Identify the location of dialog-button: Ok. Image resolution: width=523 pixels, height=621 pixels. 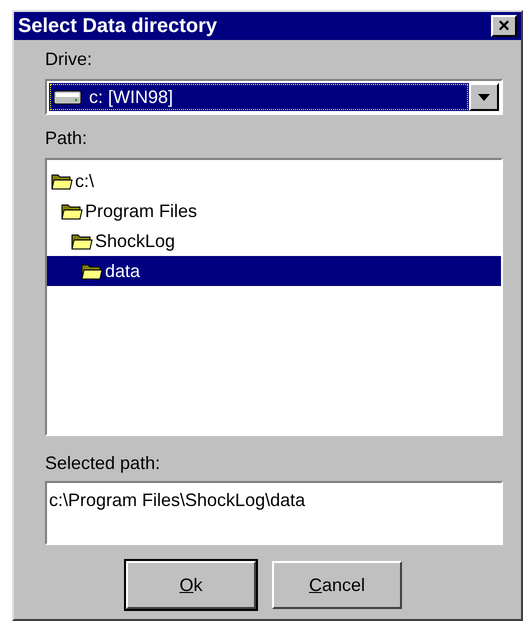
(191, 585).